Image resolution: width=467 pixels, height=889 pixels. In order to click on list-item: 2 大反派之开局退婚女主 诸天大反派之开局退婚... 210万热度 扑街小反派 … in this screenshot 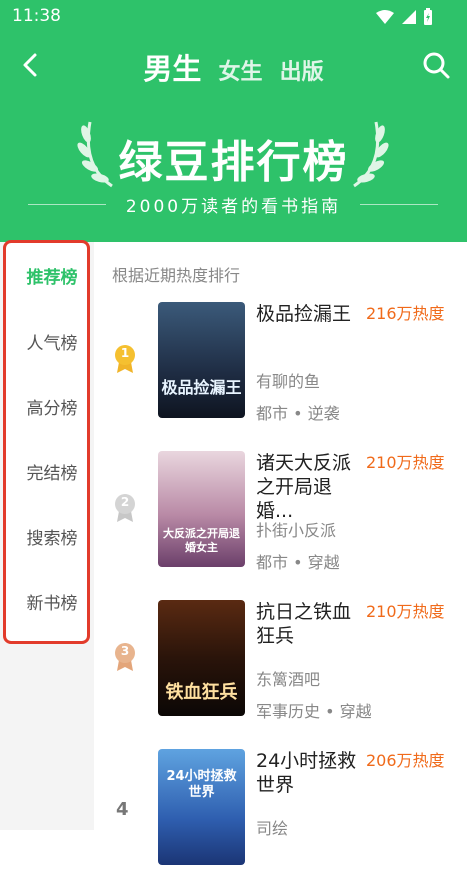, I will do `click(280, 521)`.